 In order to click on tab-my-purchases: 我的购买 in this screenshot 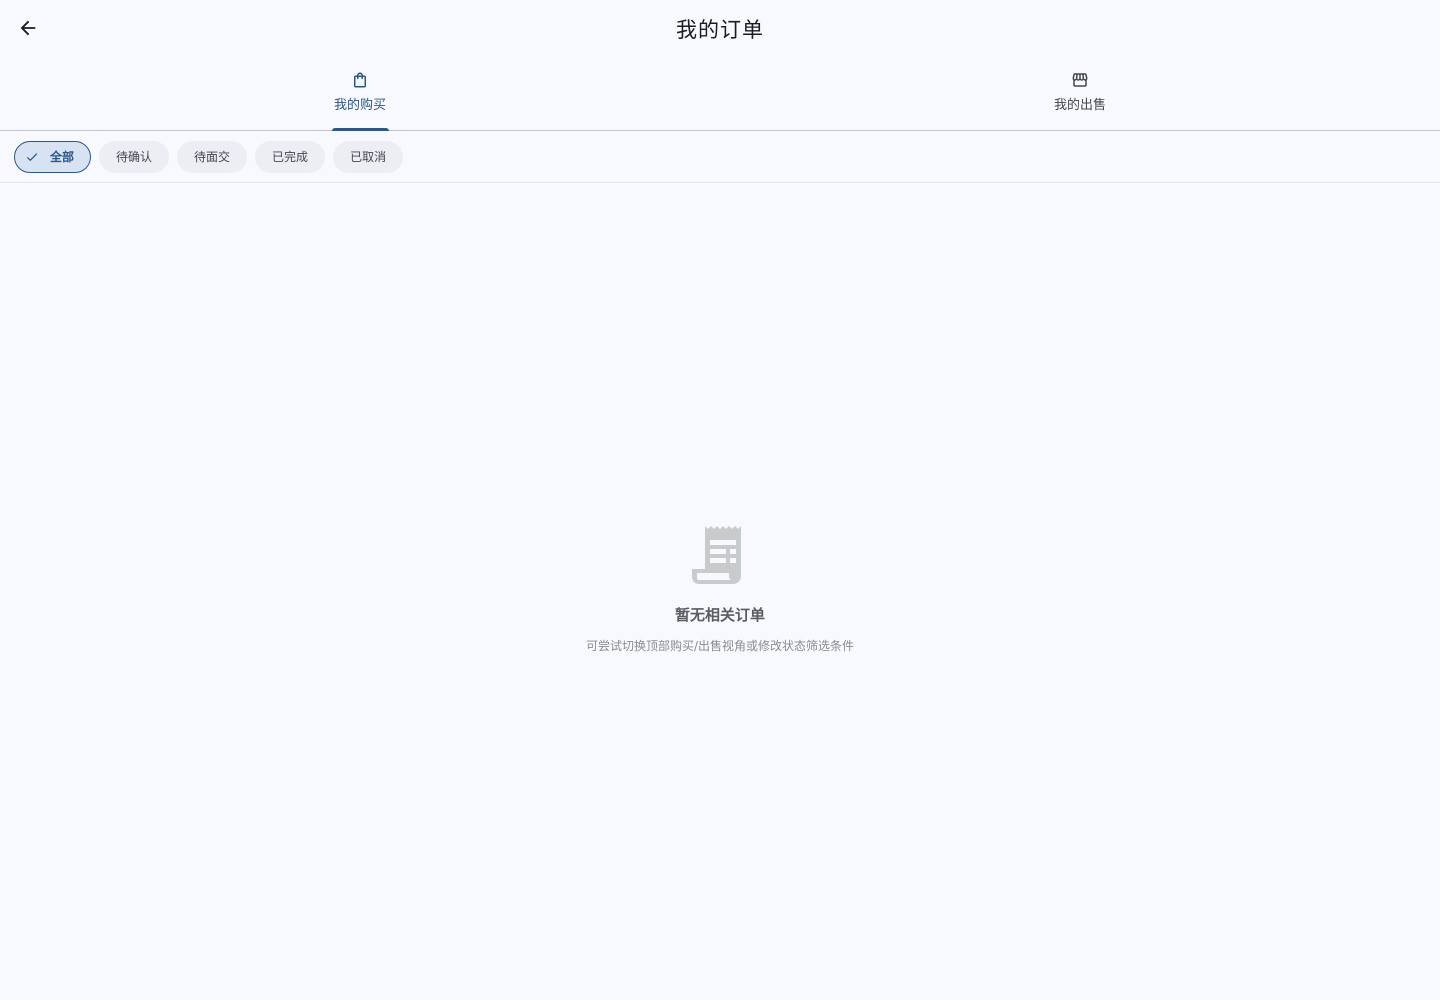, I will do `click(360, 95)`.